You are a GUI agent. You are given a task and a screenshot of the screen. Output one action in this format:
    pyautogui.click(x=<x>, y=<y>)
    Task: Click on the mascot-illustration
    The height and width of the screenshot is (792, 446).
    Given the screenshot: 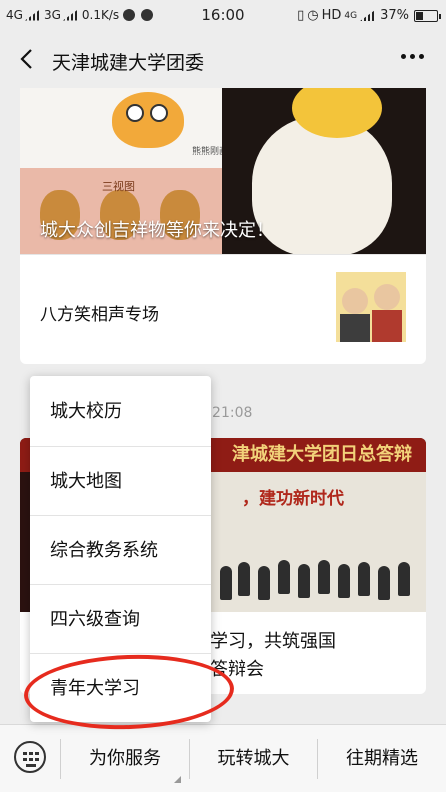 What is the action you would take?
    pyautogui.click(x=148, y=120)
    